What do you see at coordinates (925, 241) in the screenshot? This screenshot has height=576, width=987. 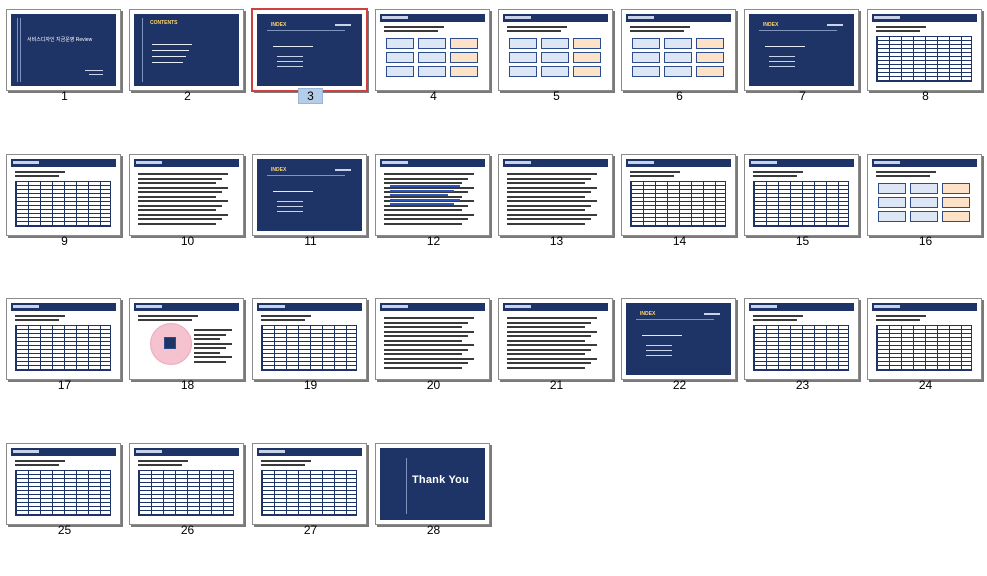 I see `slide-number-label: 16` at bounding box center [925, 241].